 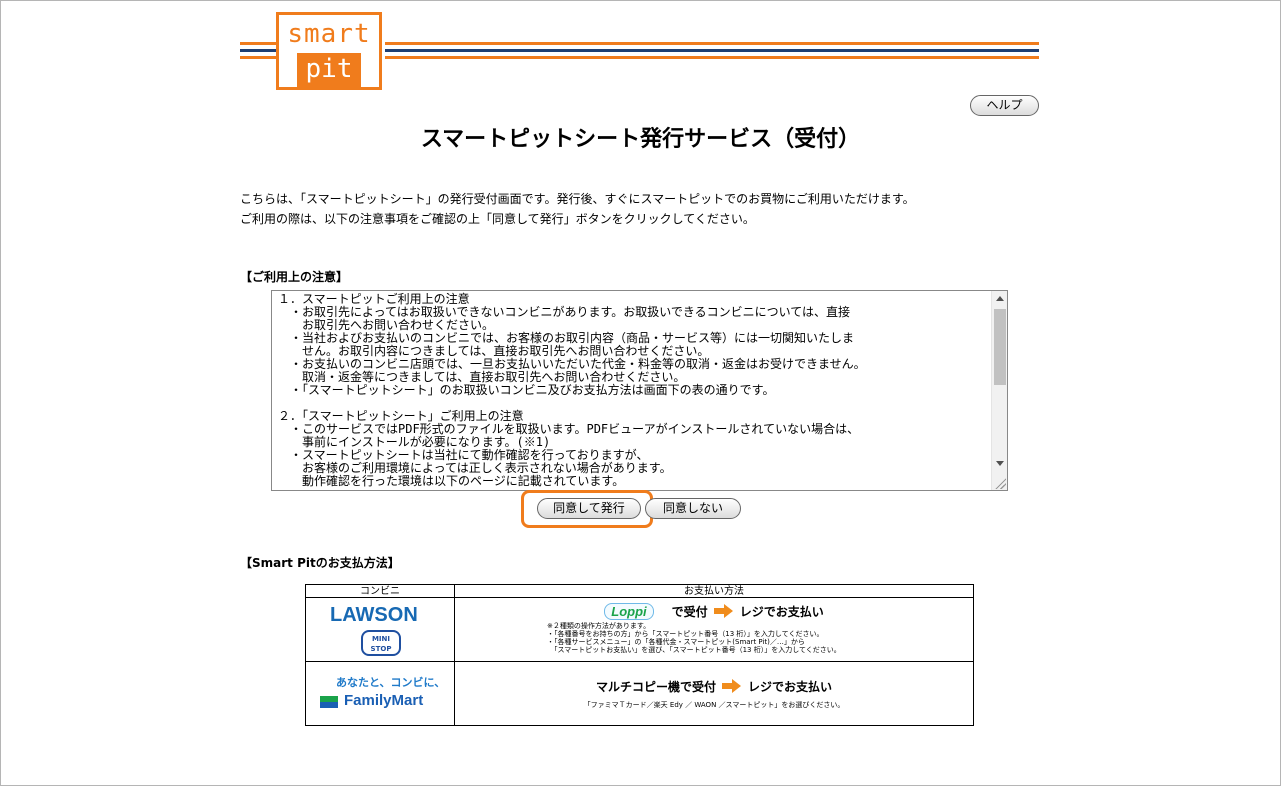 What do you see at coordinates (329, 51) in the screenshot?
I see `smartpit-logo: smart pit` at bounding box center [329, 51].